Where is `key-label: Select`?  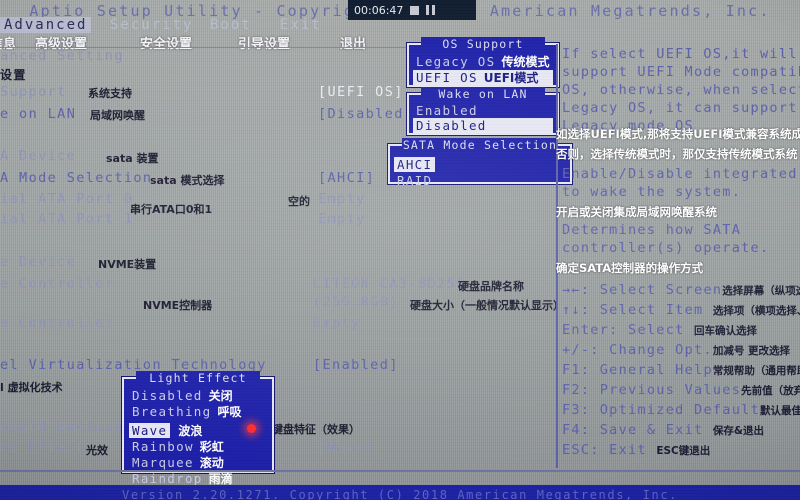
key-label: Select is located at coordinates (656, 330).